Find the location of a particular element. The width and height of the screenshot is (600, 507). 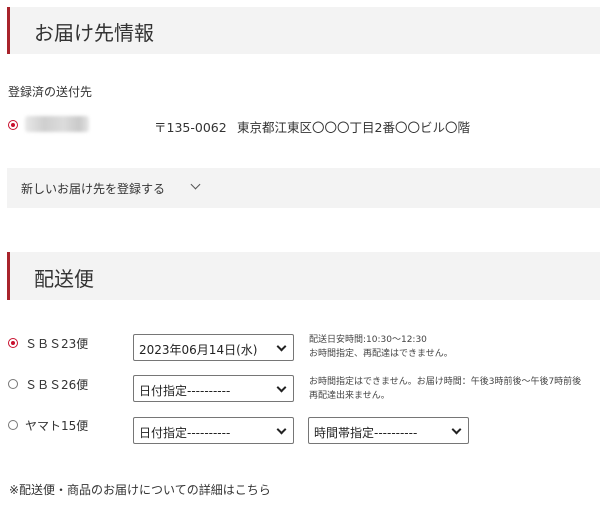

shipping-header: 配送便 is located at coordinates (303, 276).